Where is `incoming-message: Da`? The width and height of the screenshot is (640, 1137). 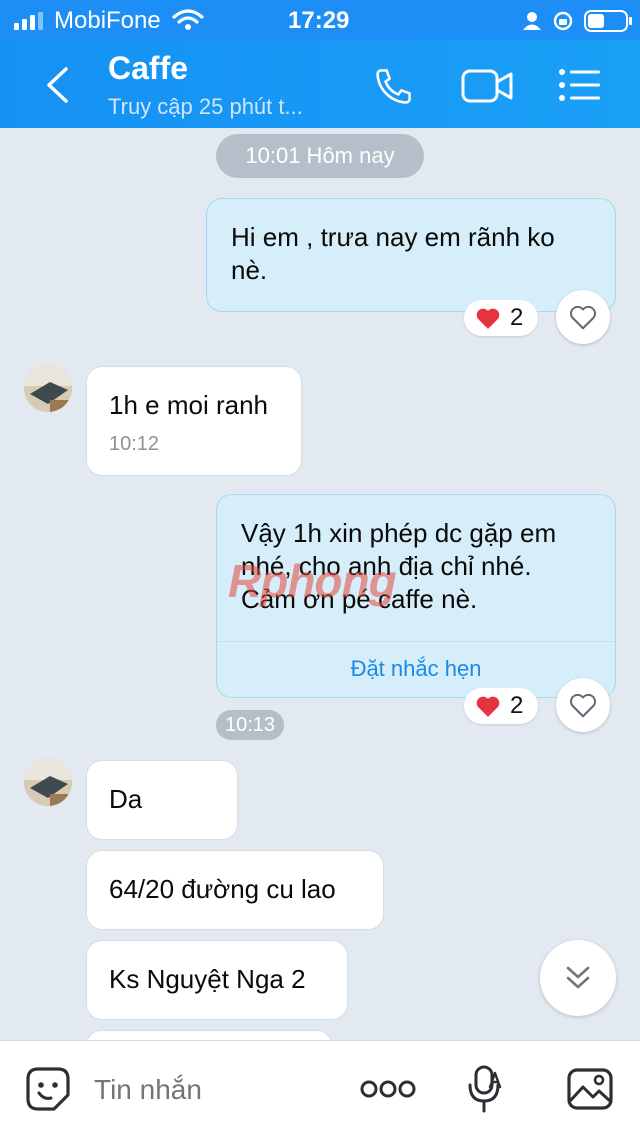 incoming-message: Da is located at coordinates (162, 800).